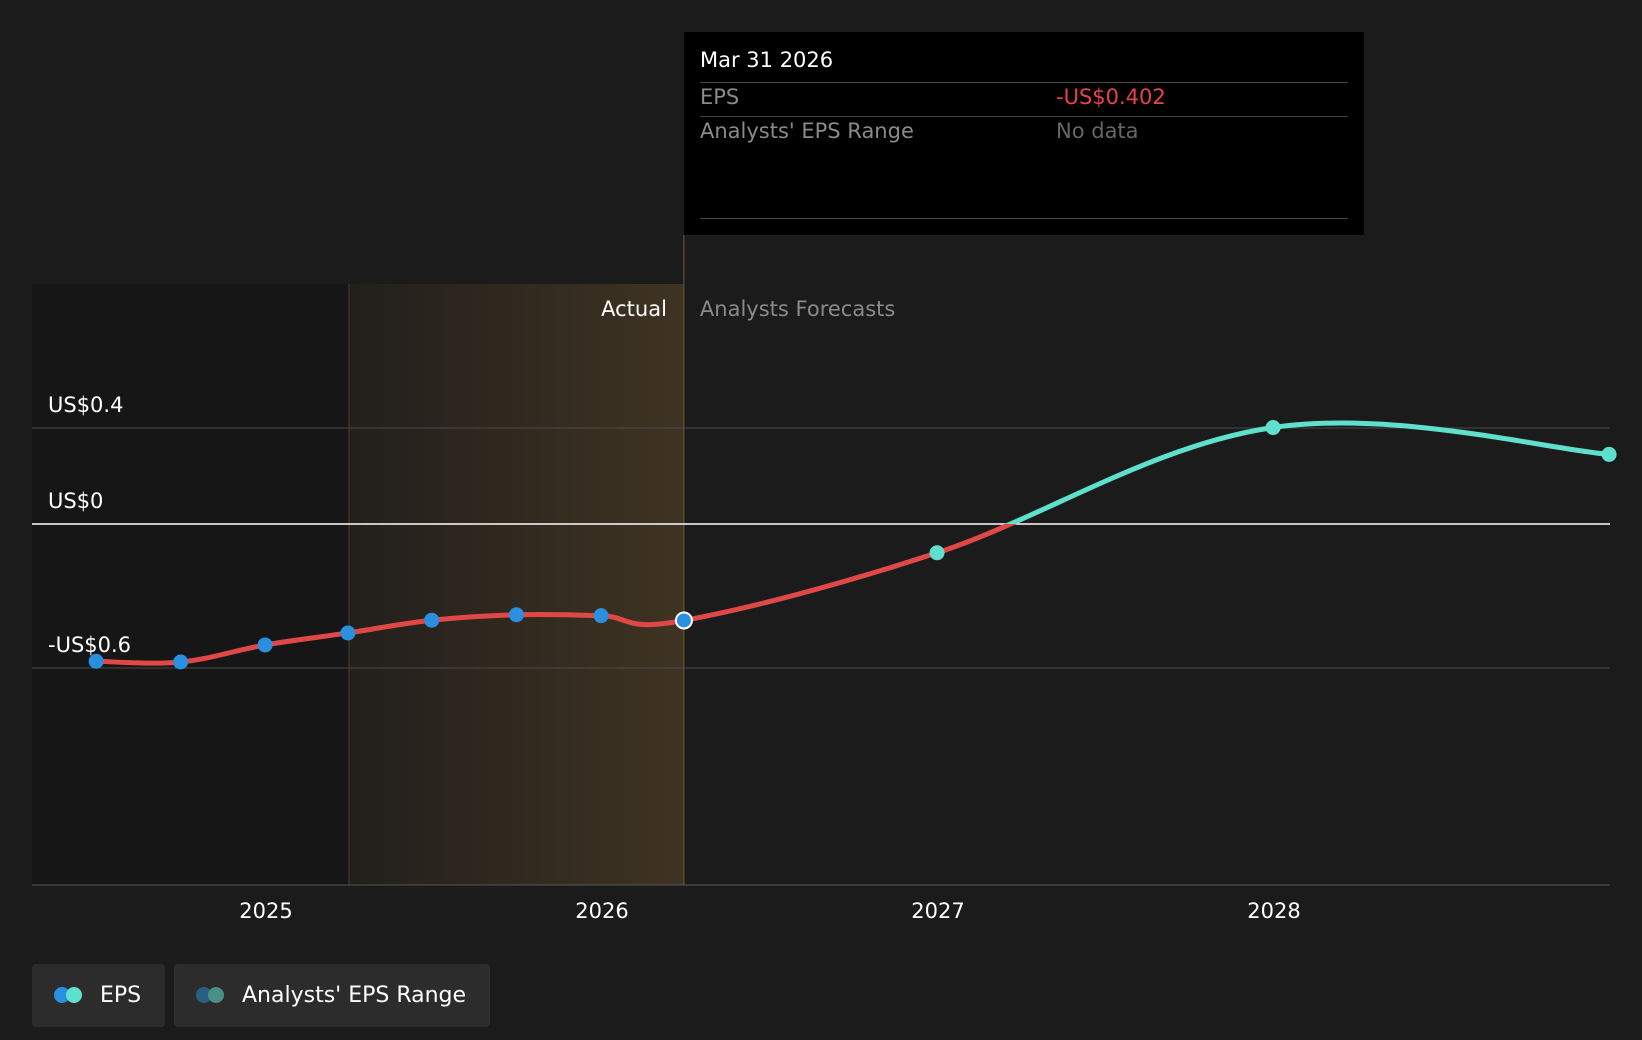 This screenshot has width=1642, height=1040. Describe the element at coordinates (1273, 911) in the screenshot. I see `x-tick-label: 2028` at that location.